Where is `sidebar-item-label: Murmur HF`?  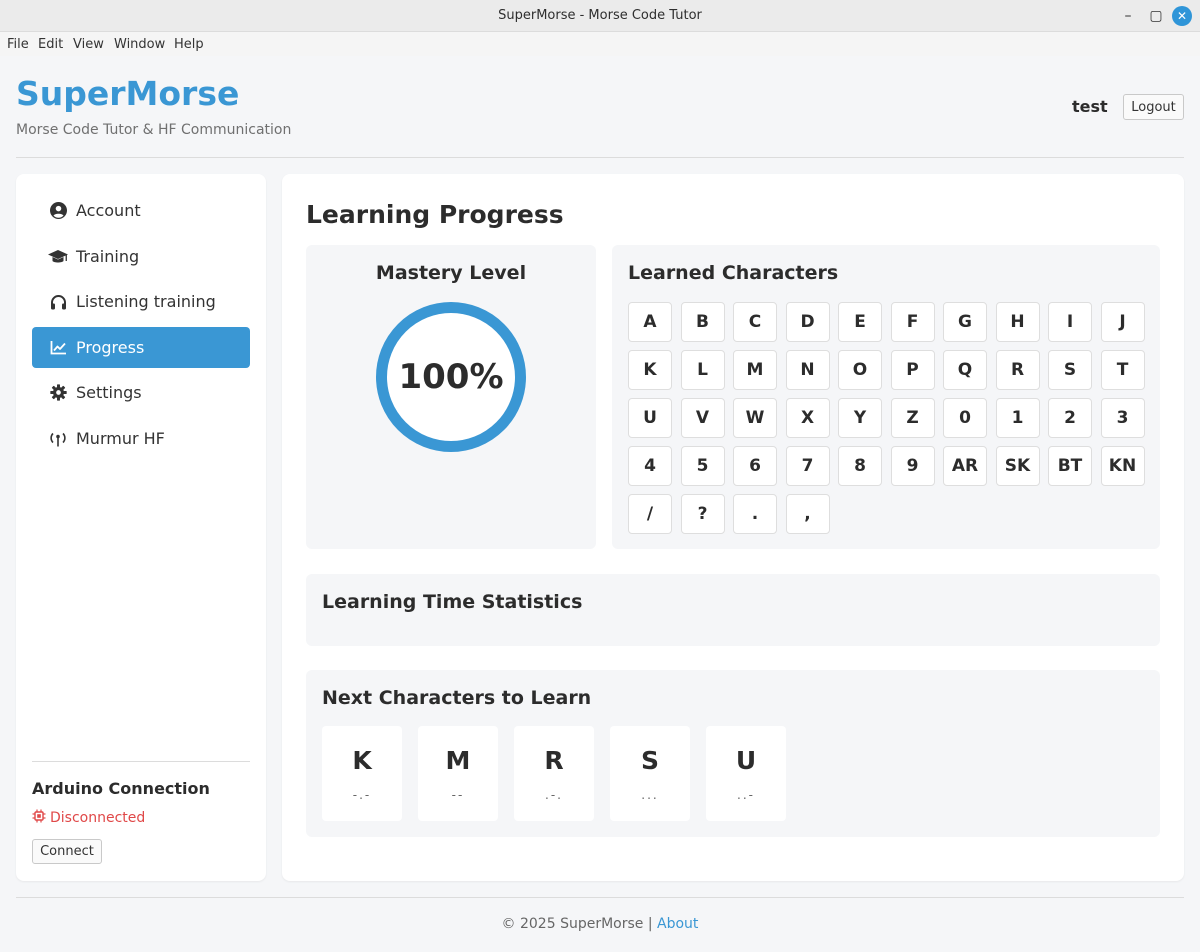 sidebar-item-label: Murmur HF is located at coordinates (120, 438).